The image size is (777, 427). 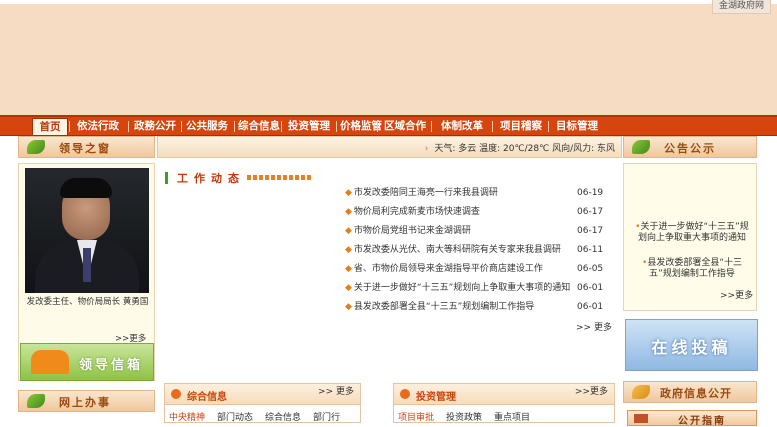 I want to click on gov-info-title: 政府信息公开, so click(x=696, y=393).